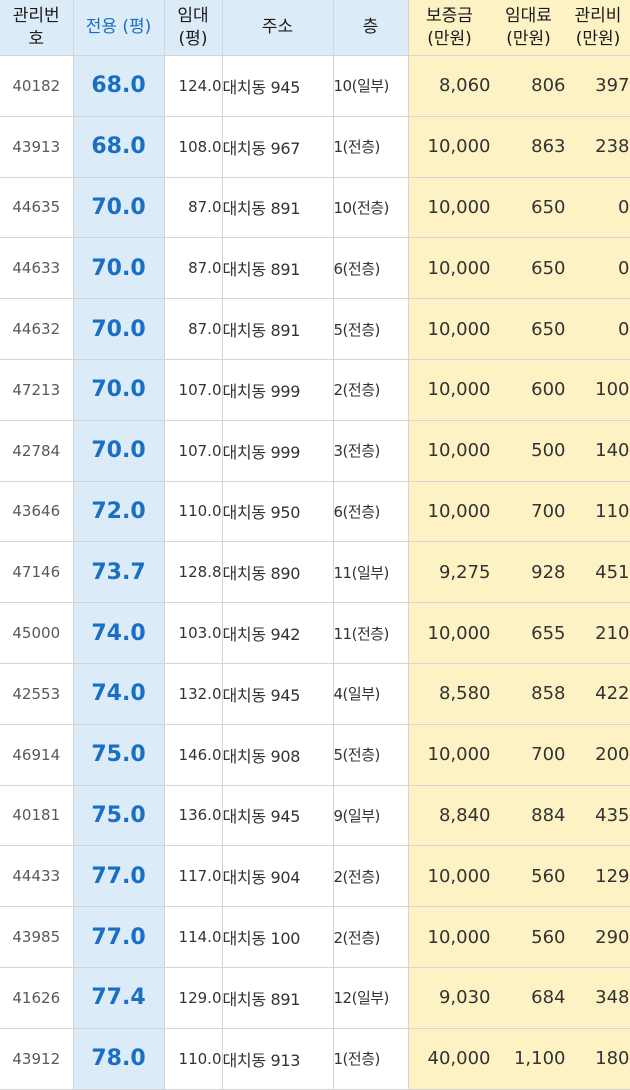 This screenshot has width=630, height=1090. I want to click on table-row: 43912 78.0 110.0 대치동 913 1(전층) 40,000 1,100 180, so click(315, 1059).